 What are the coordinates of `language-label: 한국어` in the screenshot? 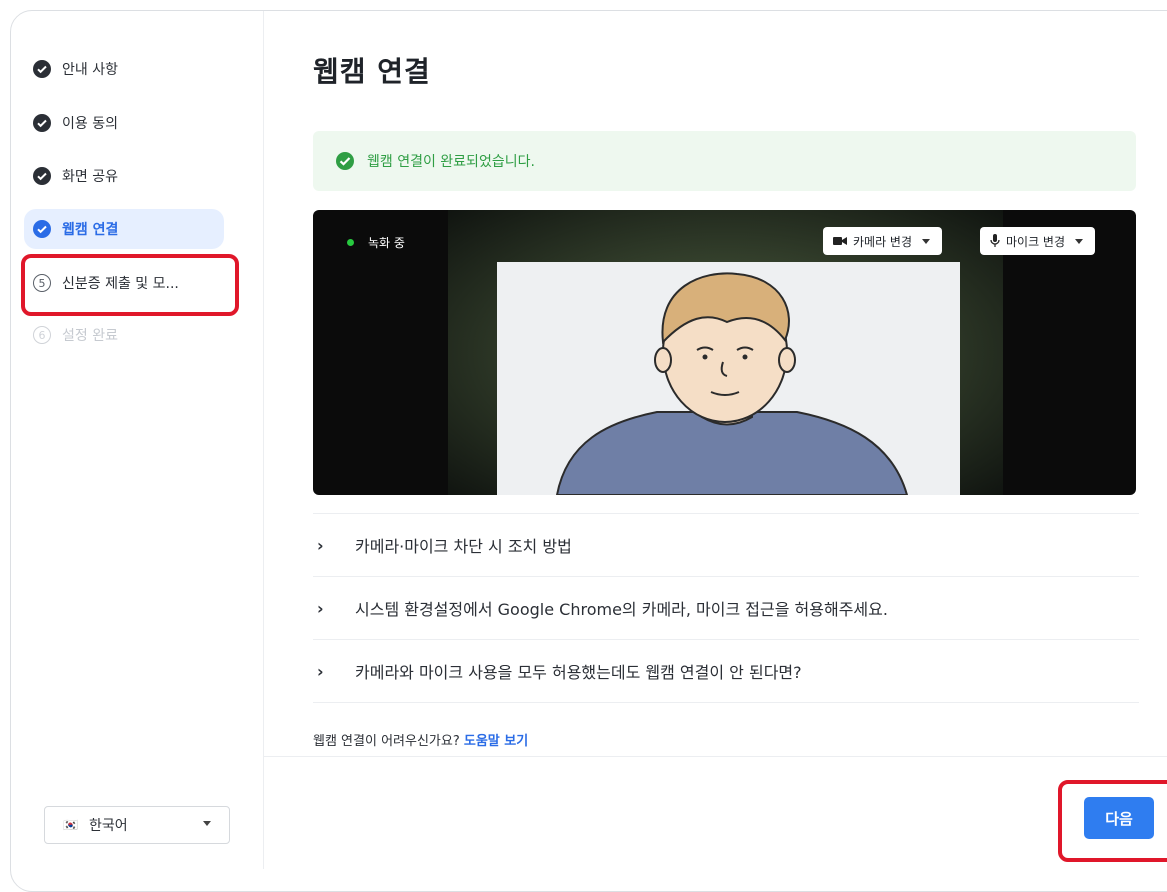 It's located at (108, 826).